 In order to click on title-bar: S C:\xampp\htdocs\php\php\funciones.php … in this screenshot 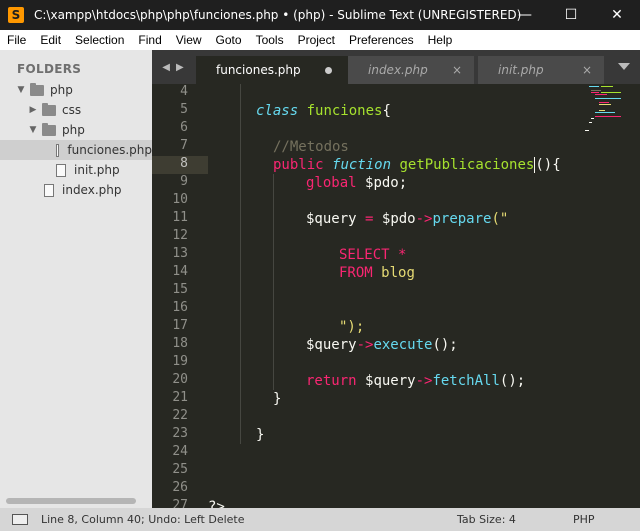, I will do `click(320, 15)`.